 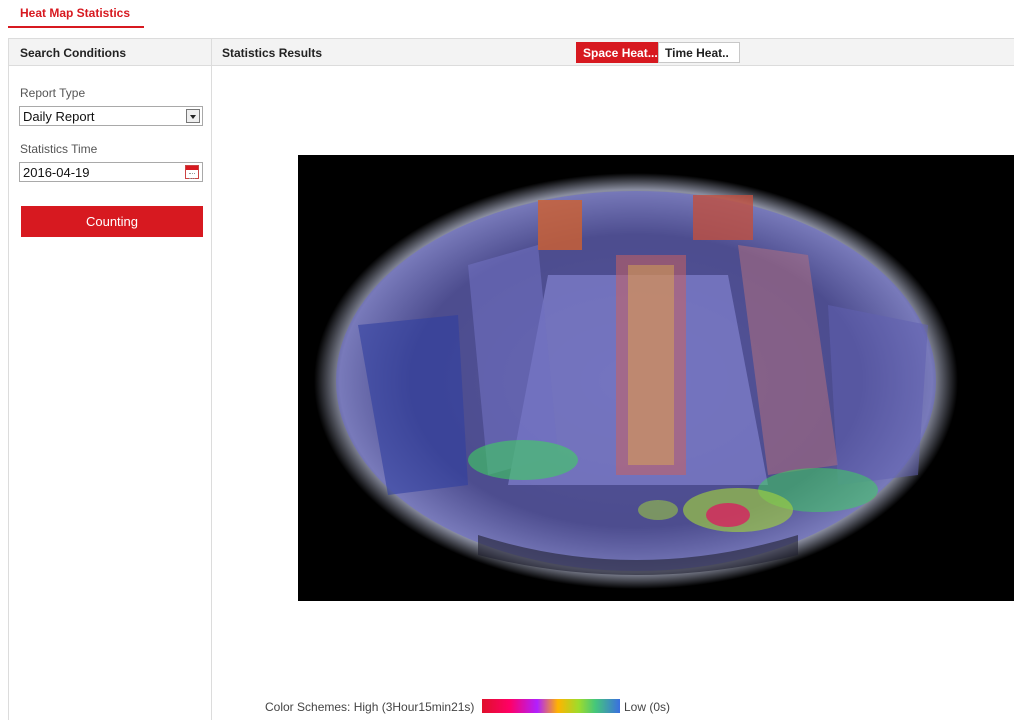 What do you see at coordinates (272, 53) in the screenshot?
I see `statistics-results-title: Statistics Results` at bounding box center [272, 53].